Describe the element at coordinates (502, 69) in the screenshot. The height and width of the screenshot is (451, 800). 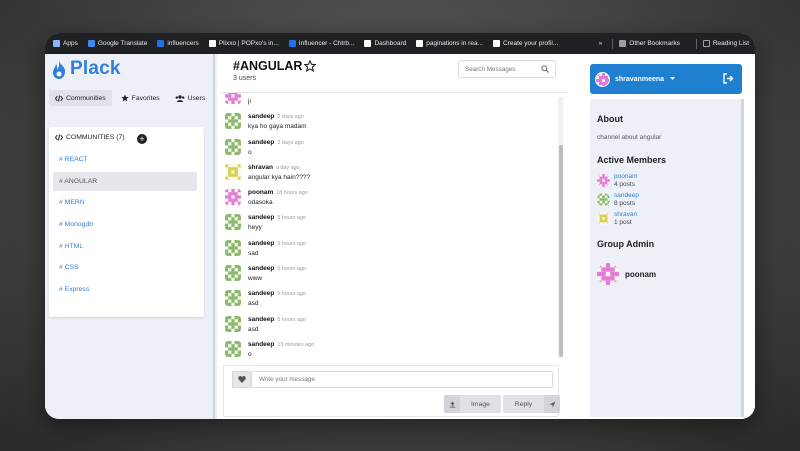
I see `search-input` at that location.